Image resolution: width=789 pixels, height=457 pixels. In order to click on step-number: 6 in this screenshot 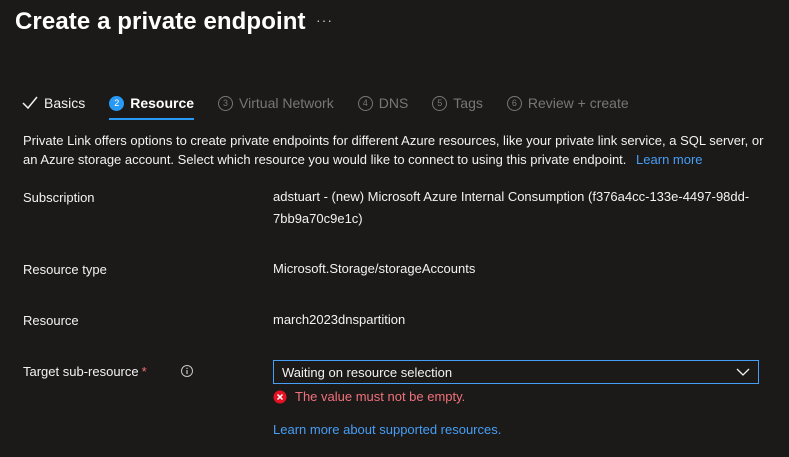, I will do `click(514, 103)`.